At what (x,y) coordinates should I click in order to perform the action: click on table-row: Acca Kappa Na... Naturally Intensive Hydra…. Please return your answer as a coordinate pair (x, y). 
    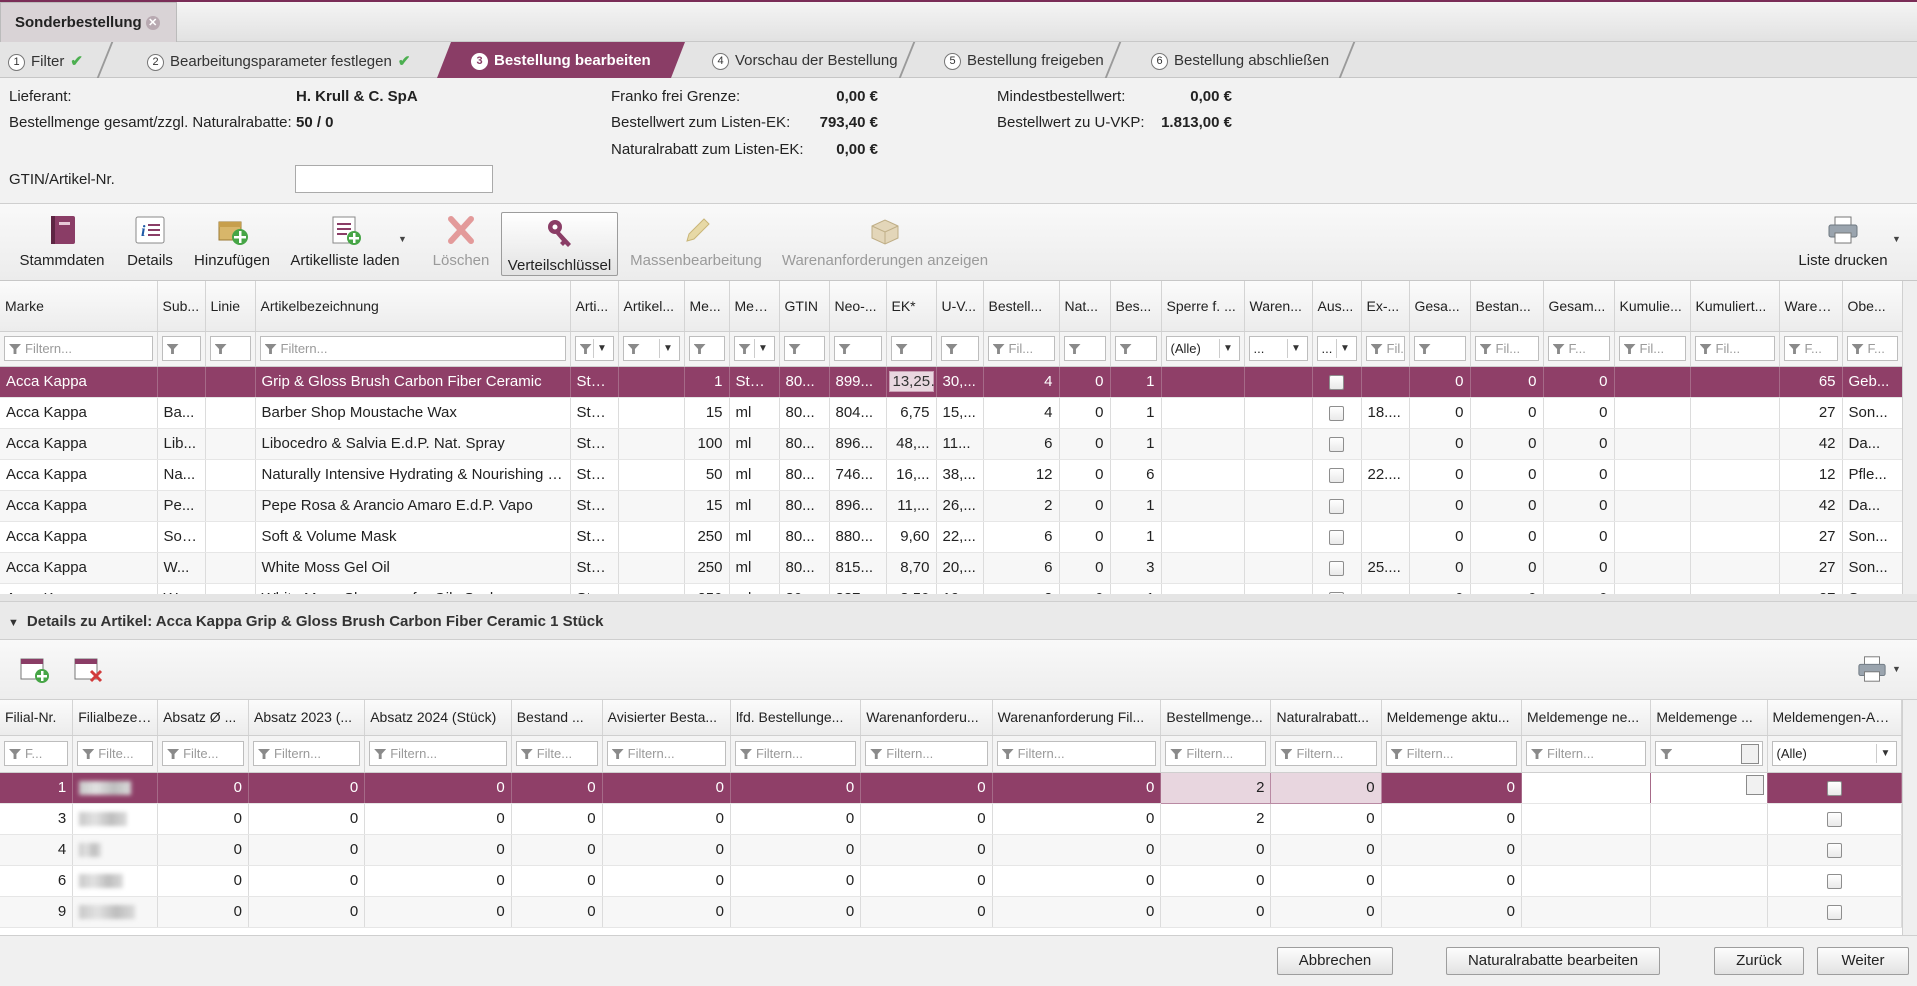
    Looking at the image, I should click on (951, 475).